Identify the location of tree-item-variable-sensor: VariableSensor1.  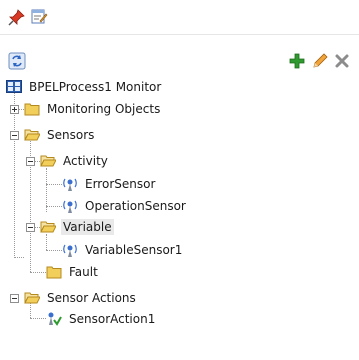
(123, 250).